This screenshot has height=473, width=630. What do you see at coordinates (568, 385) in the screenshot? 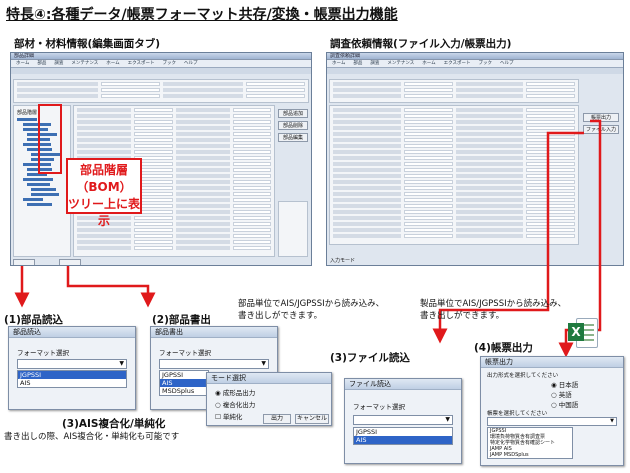
I see `radio-label: 日本語` at bounding box center [568, 385].